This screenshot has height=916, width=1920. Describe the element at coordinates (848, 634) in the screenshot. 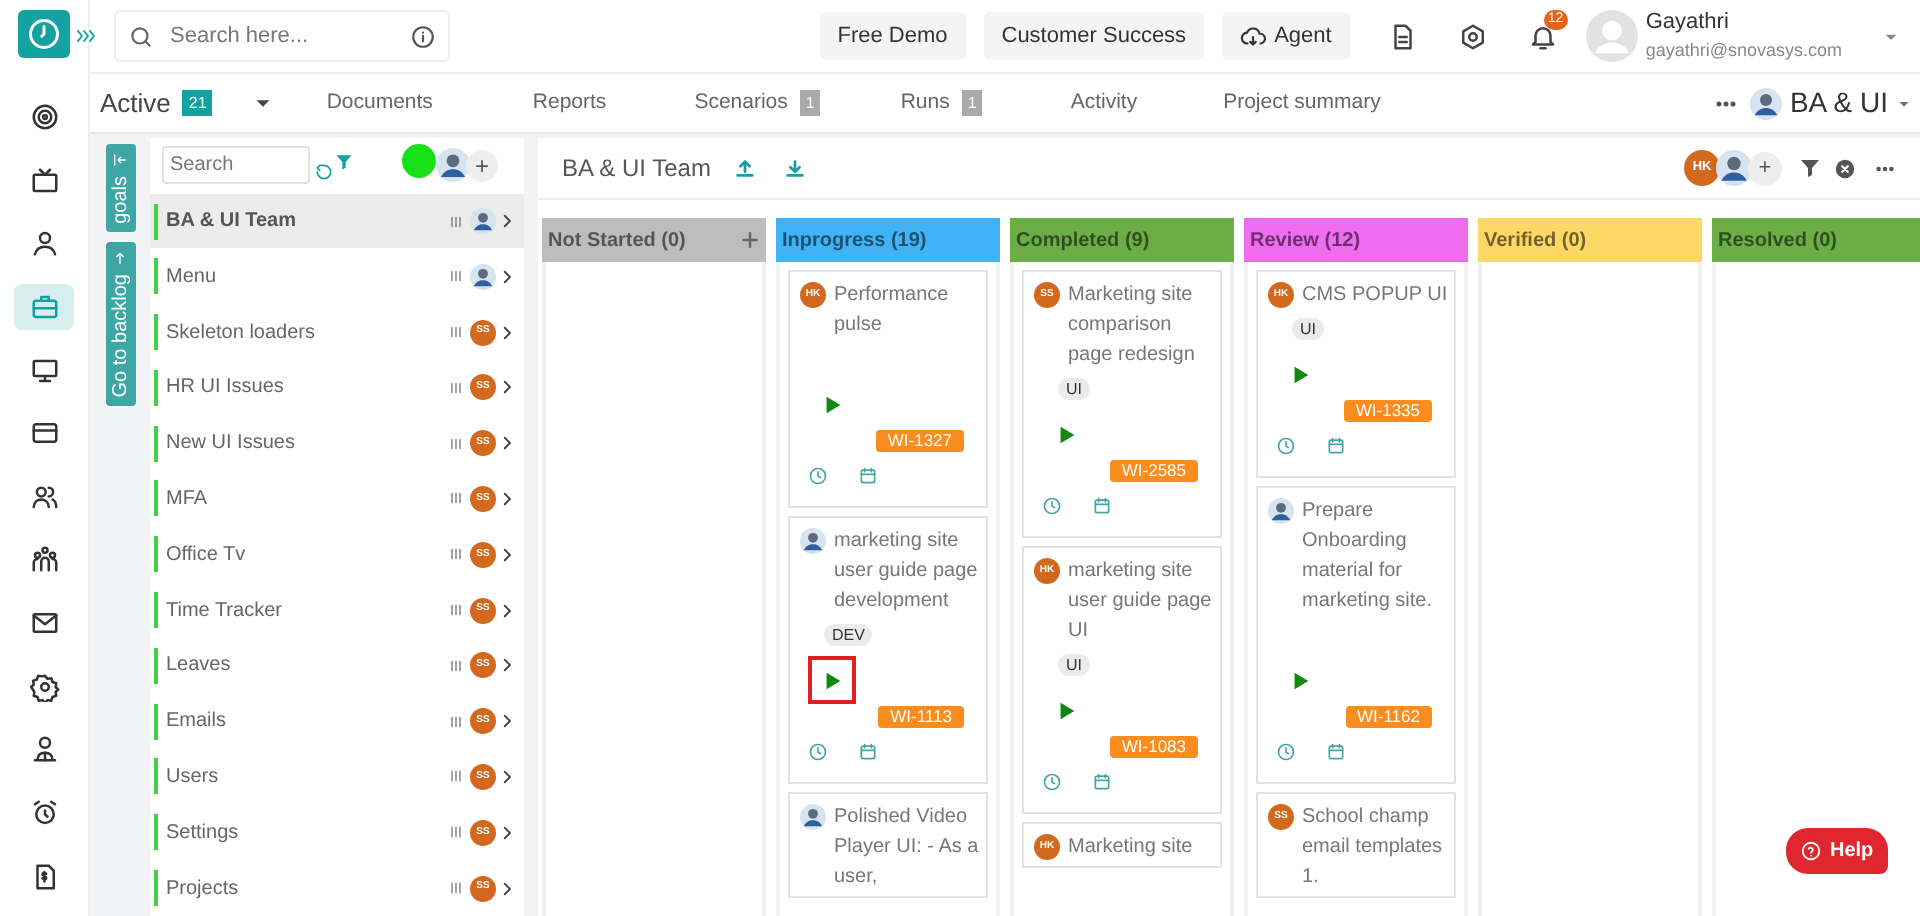

I see `tag-label: DEV` at that location.